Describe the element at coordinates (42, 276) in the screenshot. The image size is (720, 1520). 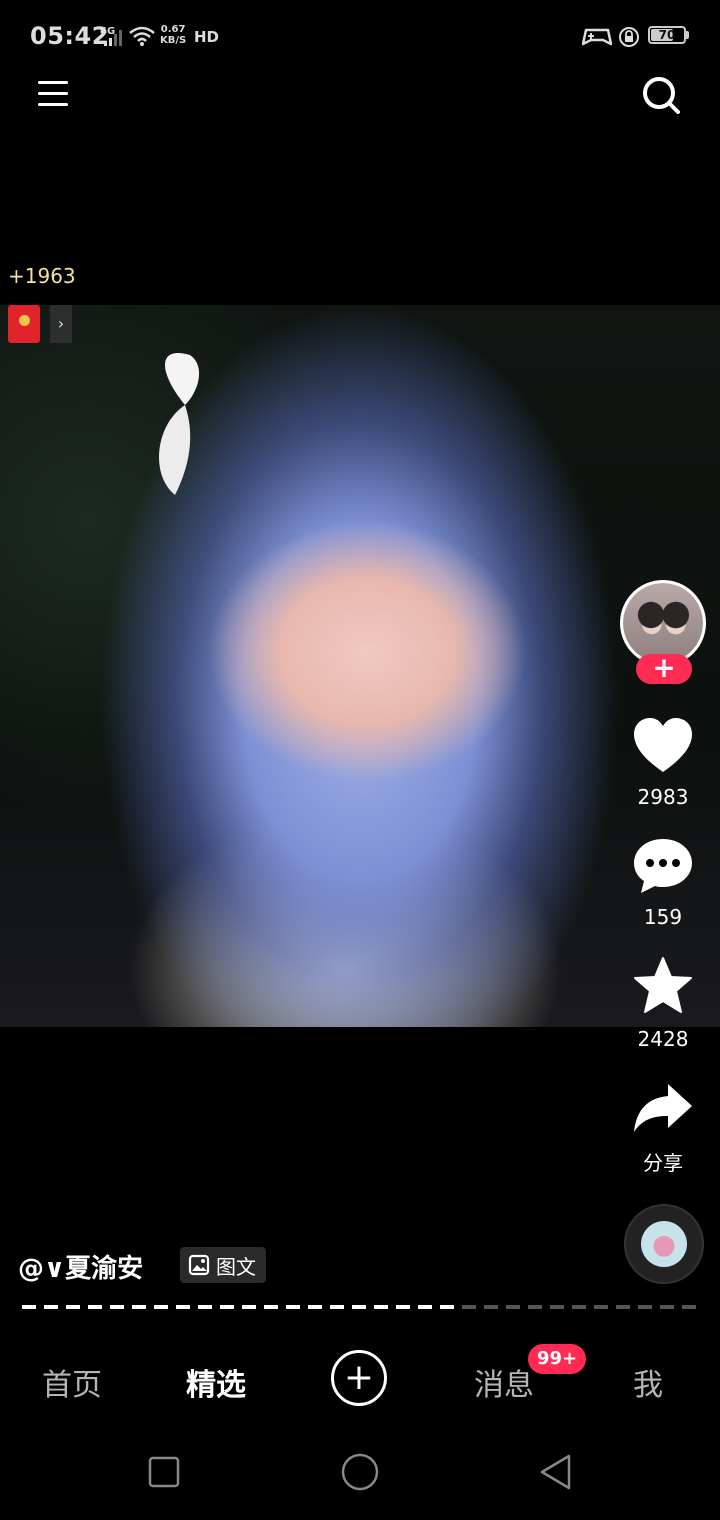
I see `coin-reward-text: +1963` at that location.